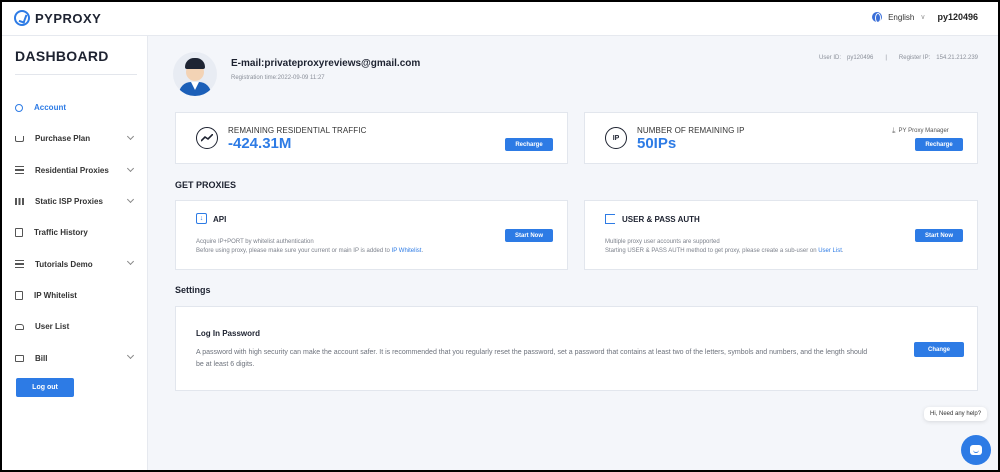 This screenshot has width=1000, height=472. I want to click on brand-name: PYPROXY, so click(68, 18).